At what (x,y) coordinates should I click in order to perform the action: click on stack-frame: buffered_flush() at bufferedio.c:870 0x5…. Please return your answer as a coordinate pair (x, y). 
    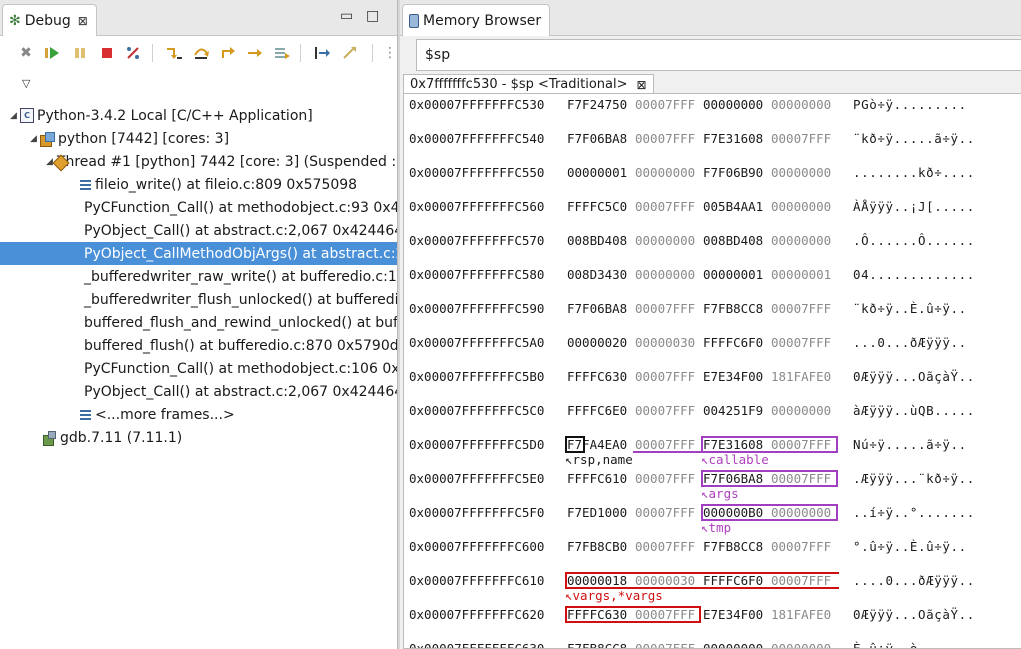
    Looking at the image, I should click on (198, 345).